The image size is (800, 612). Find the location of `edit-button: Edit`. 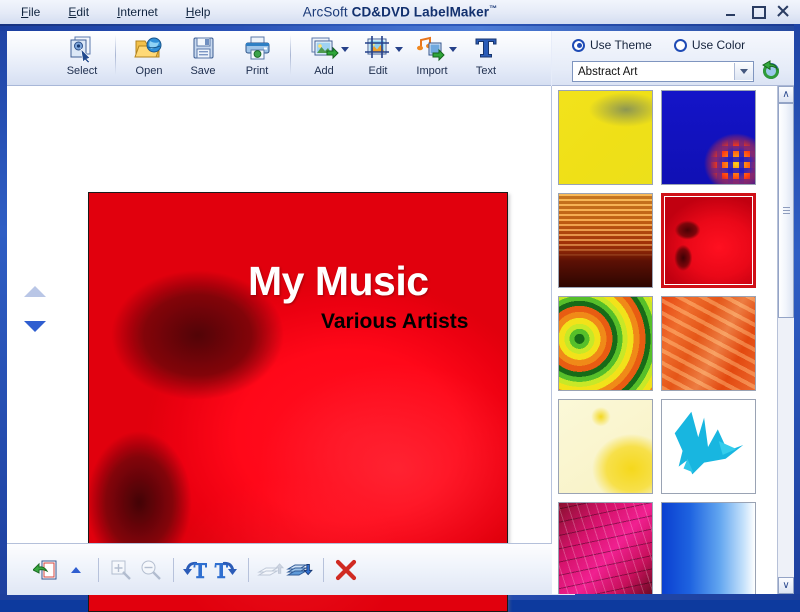

edit-button: Edit is located at coordinates (378, 59).